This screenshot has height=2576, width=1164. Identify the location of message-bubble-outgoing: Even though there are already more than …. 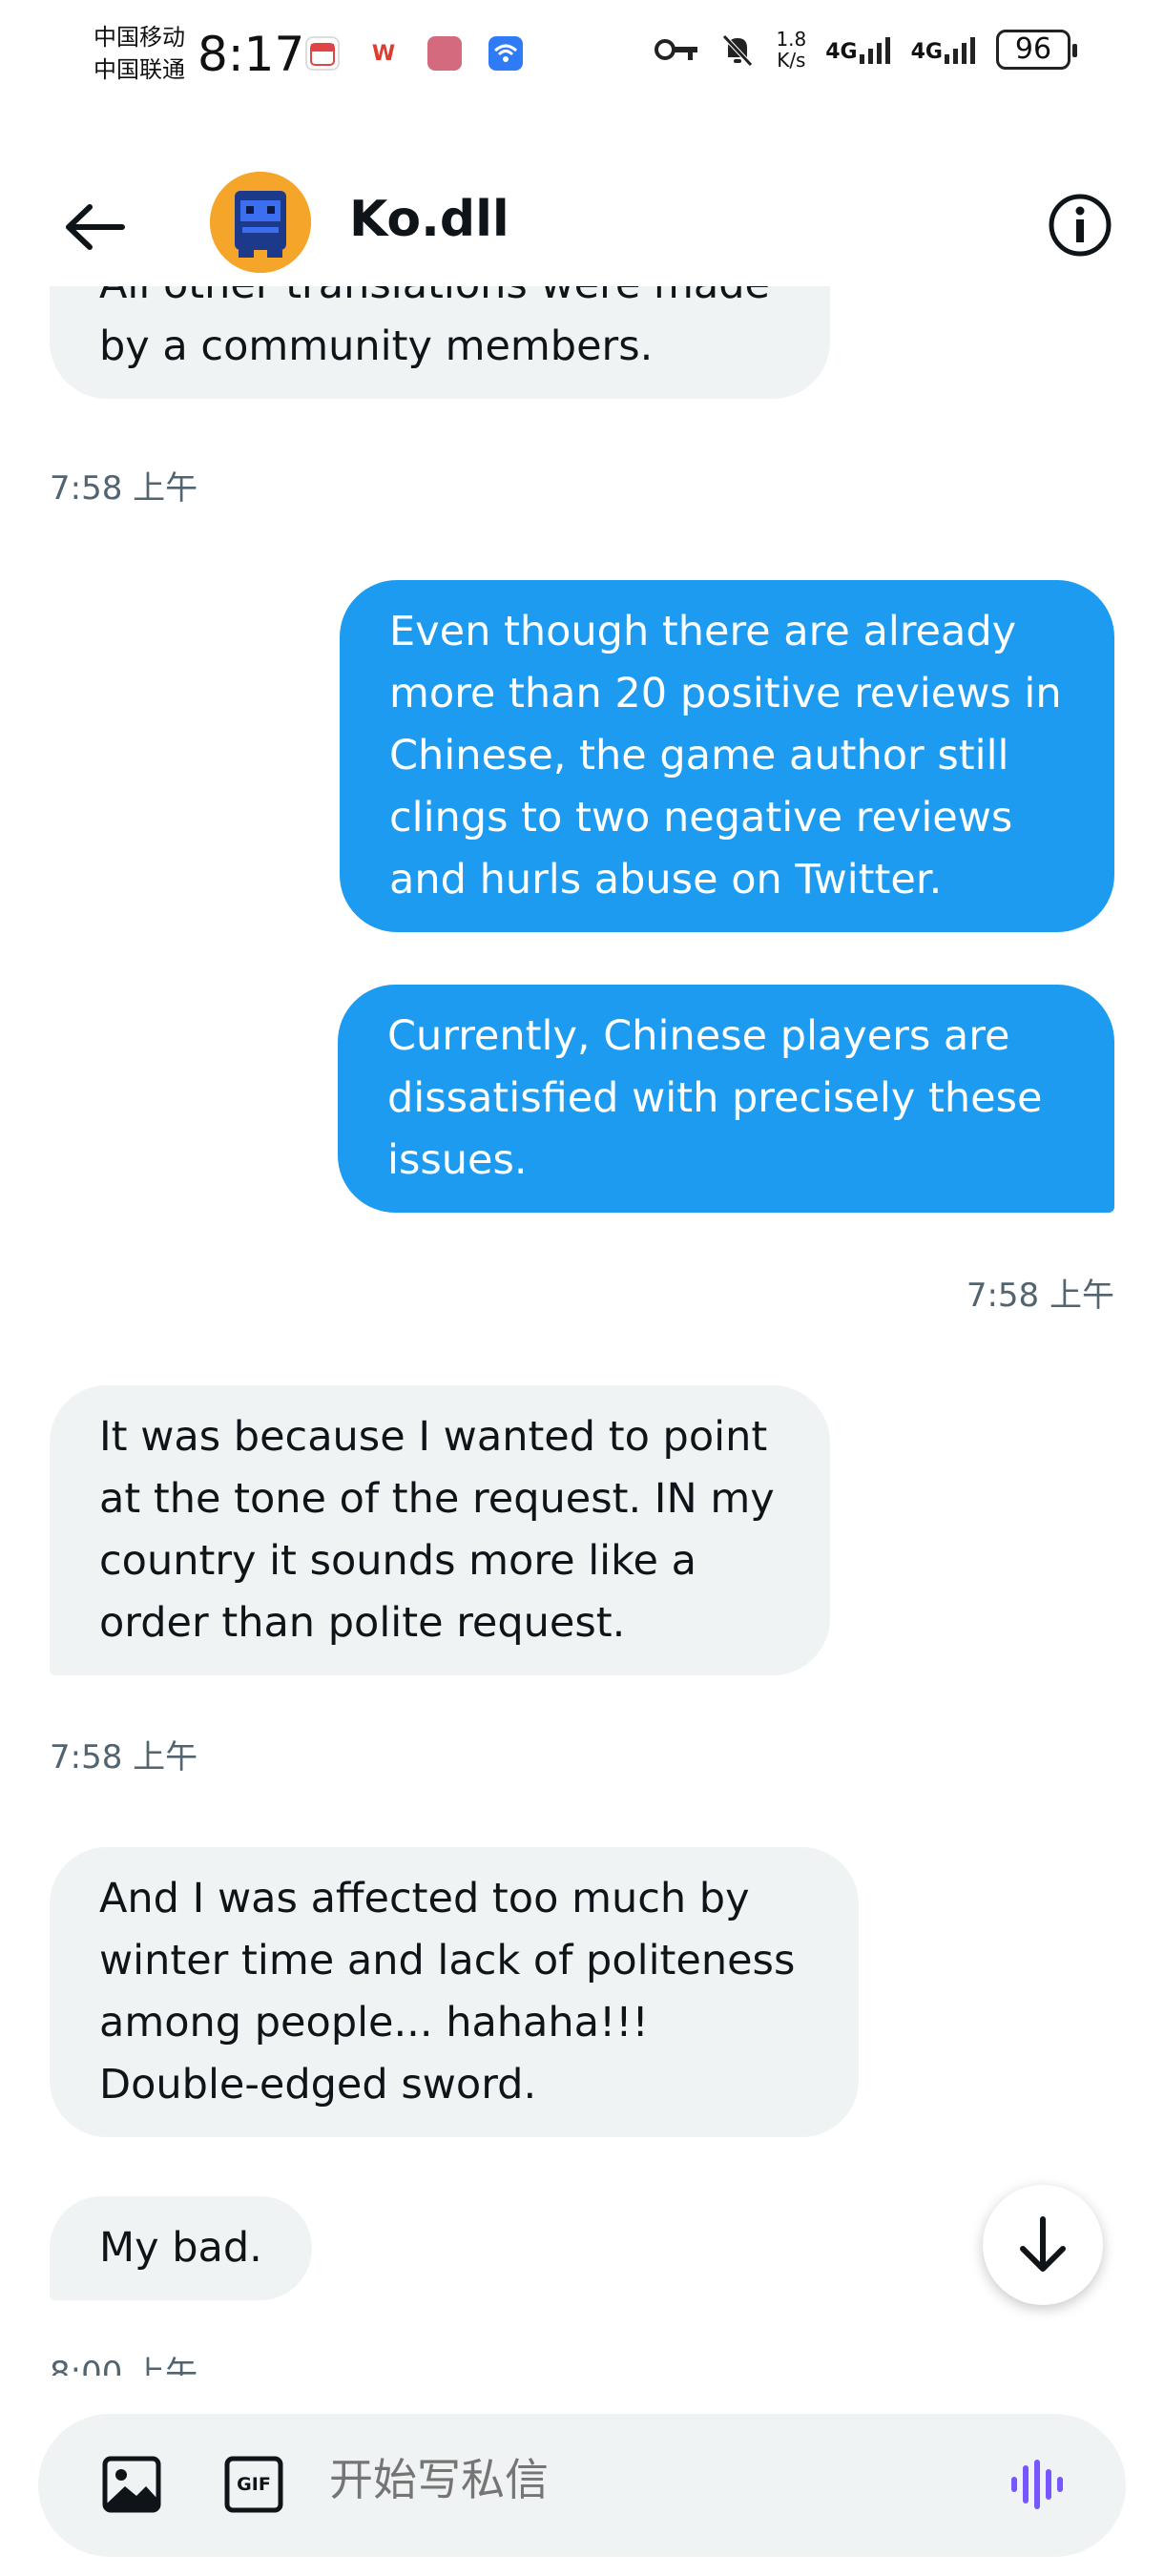
(727, 756).